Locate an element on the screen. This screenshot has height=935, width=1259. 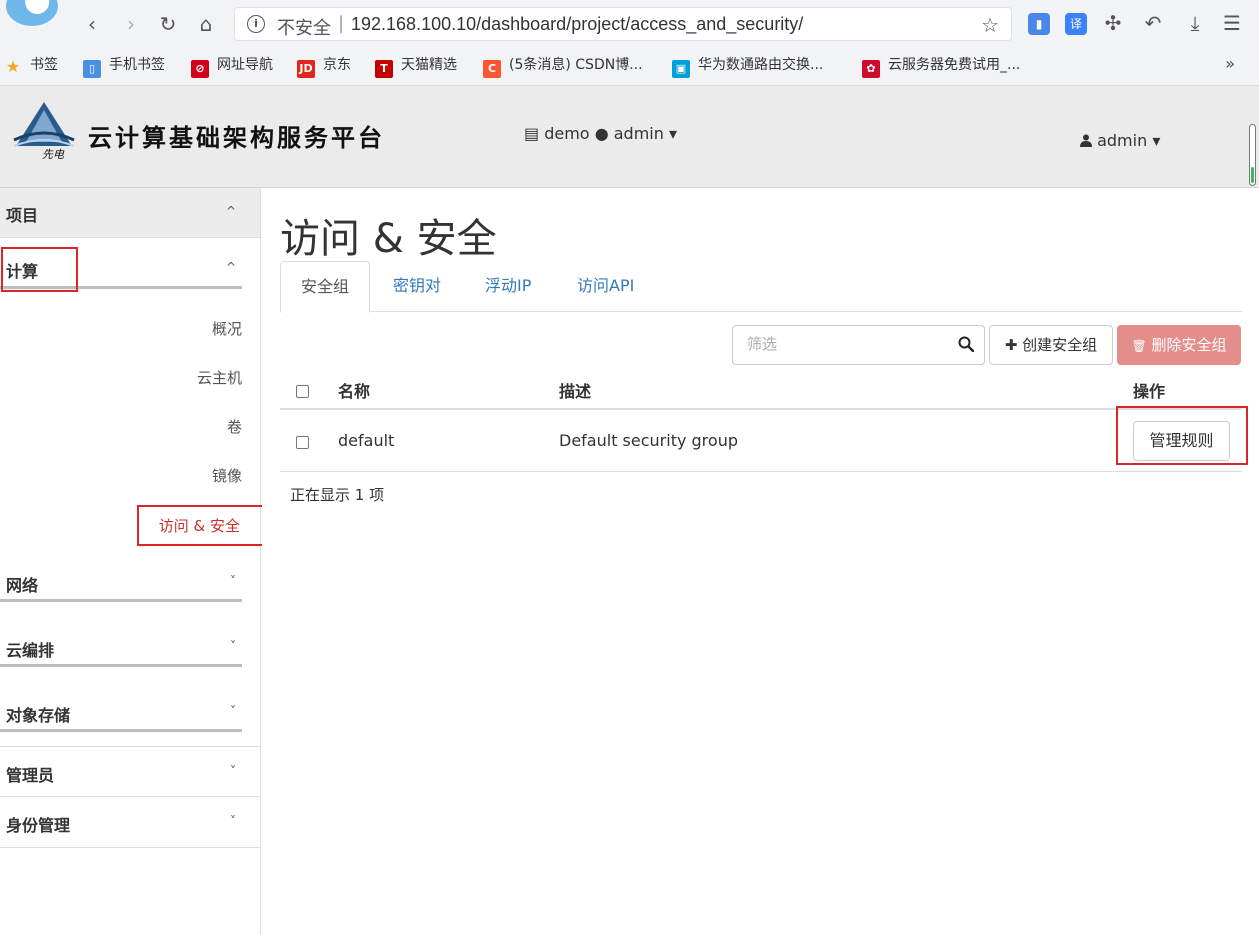
caret-down-icon: ▾ is located at coordinates (1156, 140).